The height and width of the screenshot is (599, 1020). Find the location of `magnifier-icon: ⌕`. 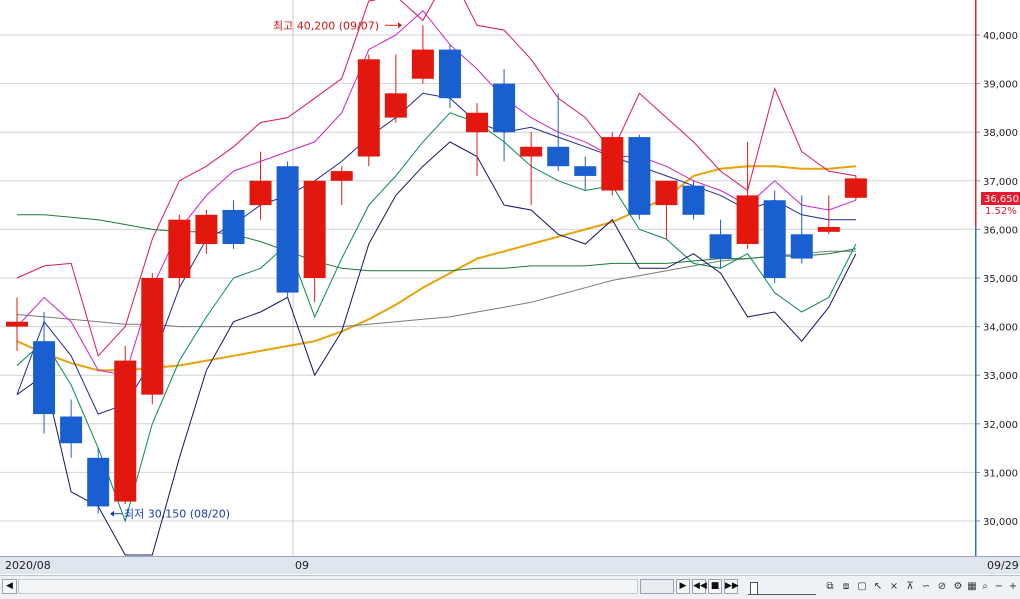

magnifier-icon: ⌕ is located at coordinates (985, 587).